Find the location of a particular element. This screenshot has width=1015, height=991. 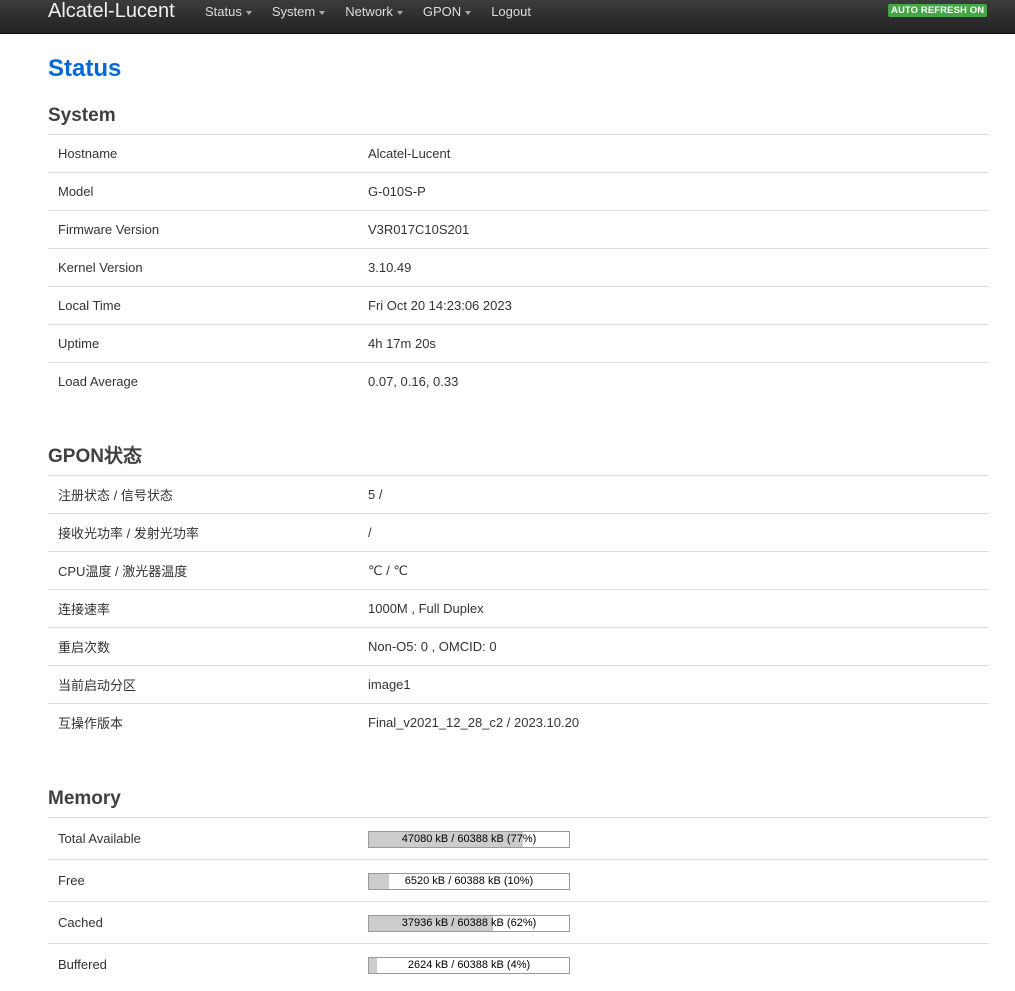

row-value: 1000M , Full Duplex is located at coordinates (673, 608).